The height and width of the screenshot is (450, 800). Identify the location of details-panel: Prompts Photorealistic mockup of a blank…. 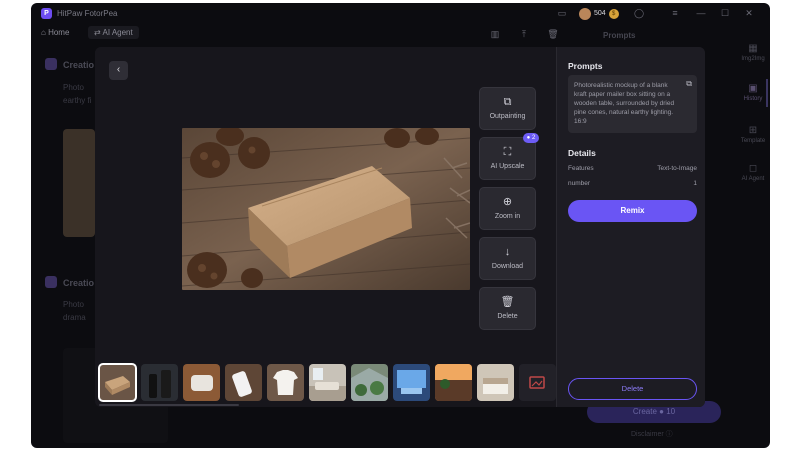
(630, 227).